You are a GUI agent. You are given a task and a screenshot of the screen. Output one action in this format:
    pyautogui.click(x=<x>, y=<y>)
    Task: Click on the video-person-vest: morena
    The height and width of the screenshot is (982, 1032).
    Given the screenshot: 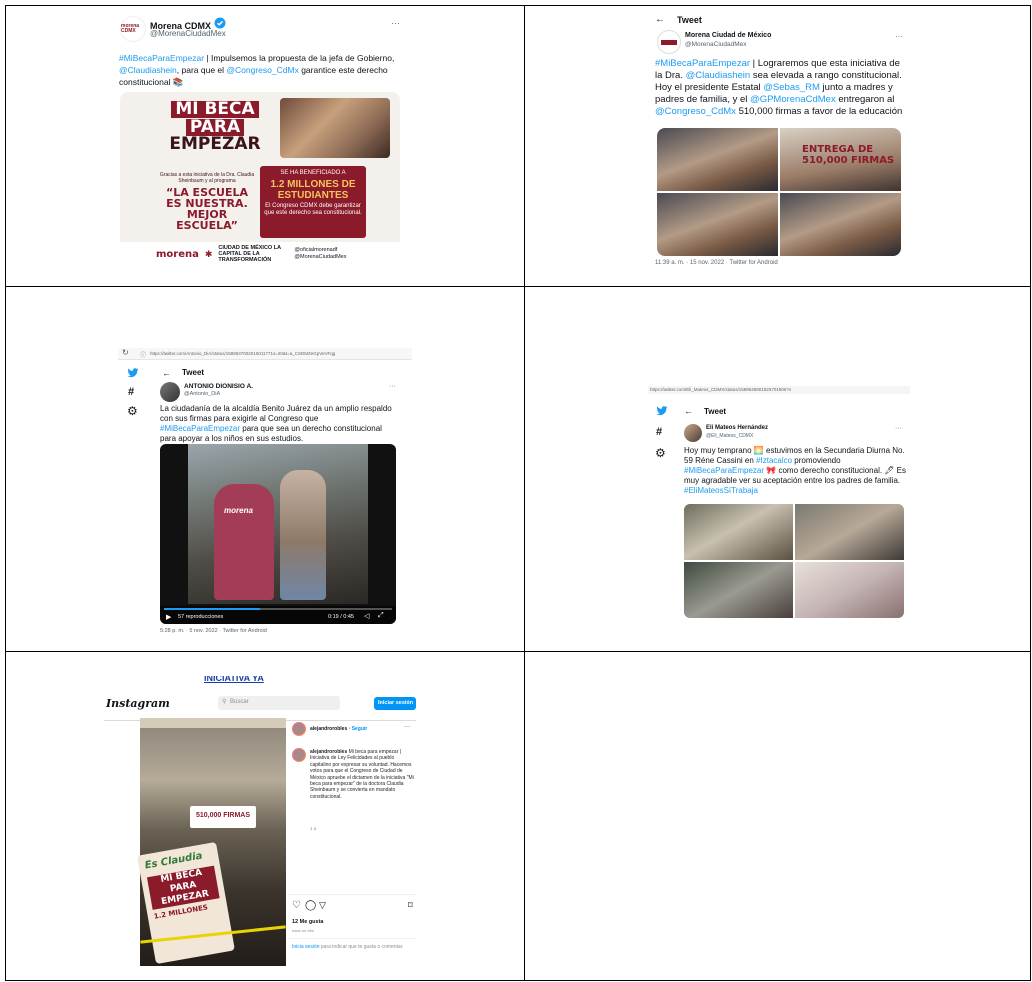 What is the action you would take?
    pyautogui.click(x=244, y=542)
    